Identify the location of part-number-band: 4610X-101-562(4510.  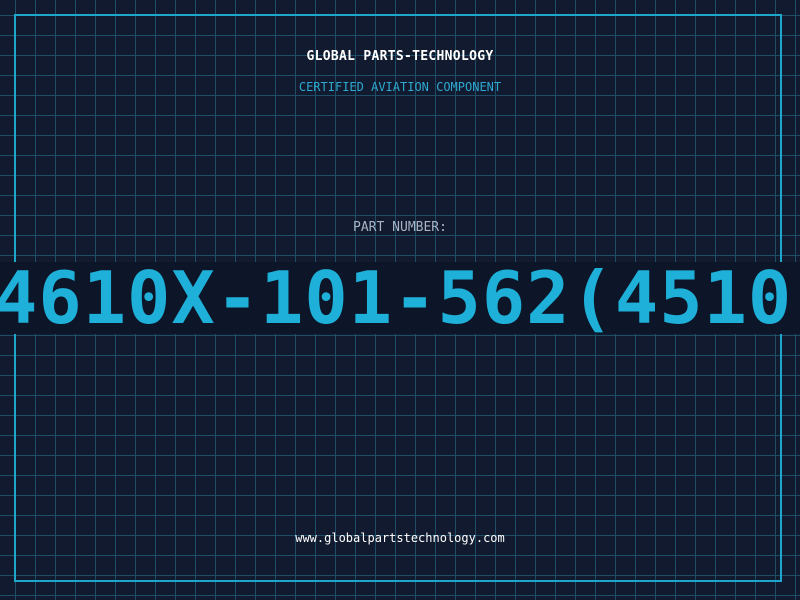
(400, 298).